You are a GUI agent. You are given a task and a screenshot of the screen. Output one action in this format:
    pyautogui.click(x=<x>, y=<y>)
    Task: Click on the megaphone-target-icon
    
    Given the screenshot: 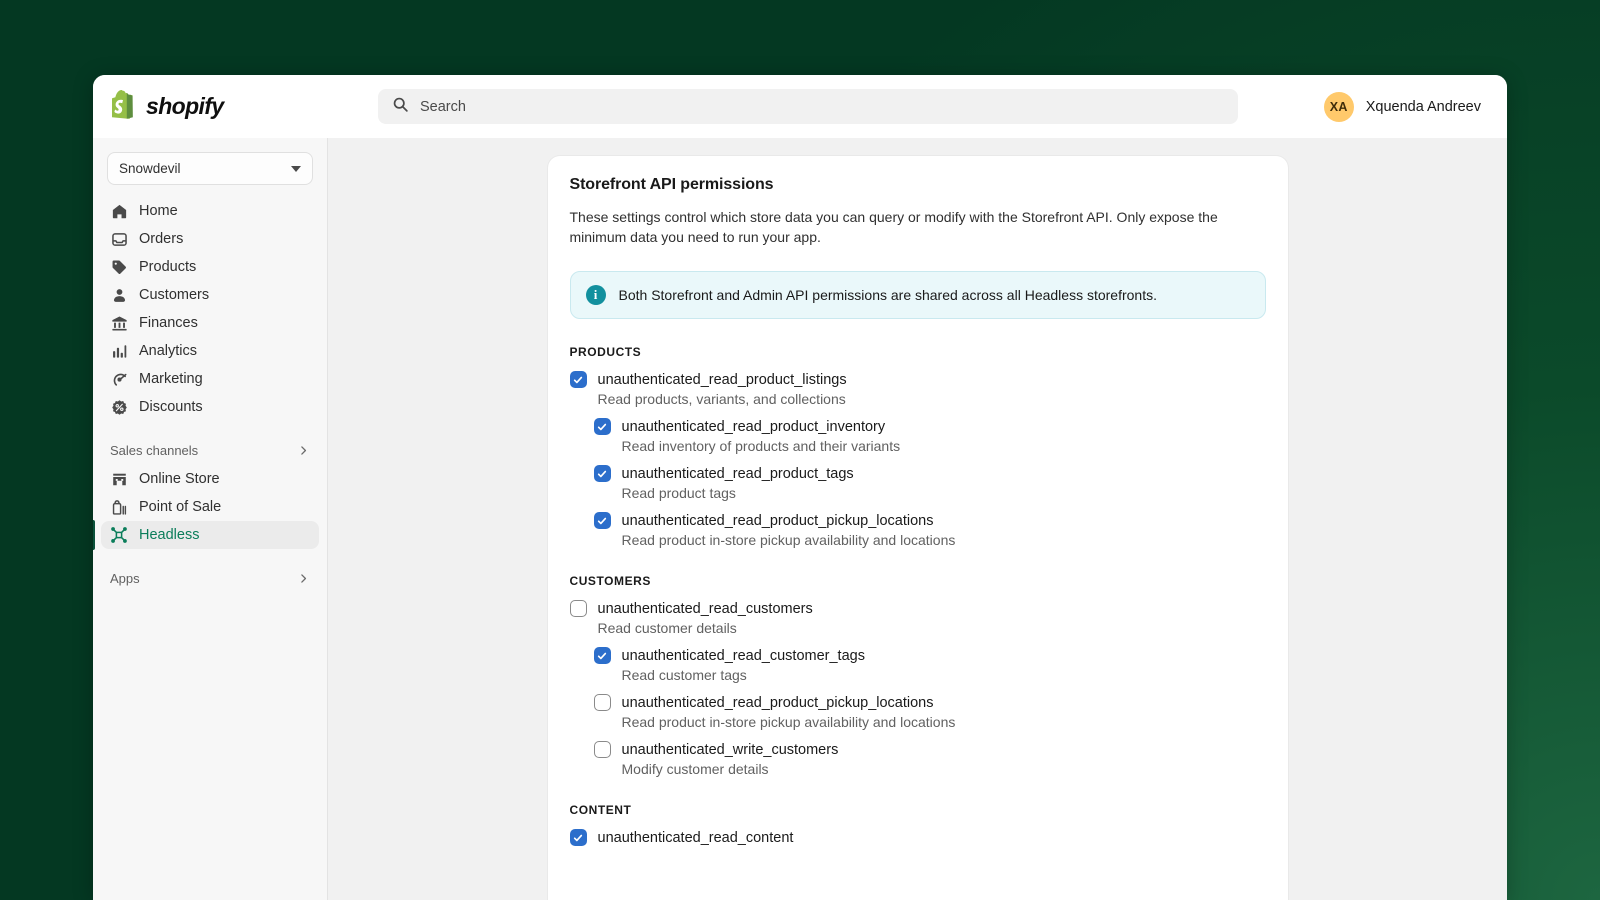 What is the action you would take?
    pyautogui.click(x=119, y=379)
    